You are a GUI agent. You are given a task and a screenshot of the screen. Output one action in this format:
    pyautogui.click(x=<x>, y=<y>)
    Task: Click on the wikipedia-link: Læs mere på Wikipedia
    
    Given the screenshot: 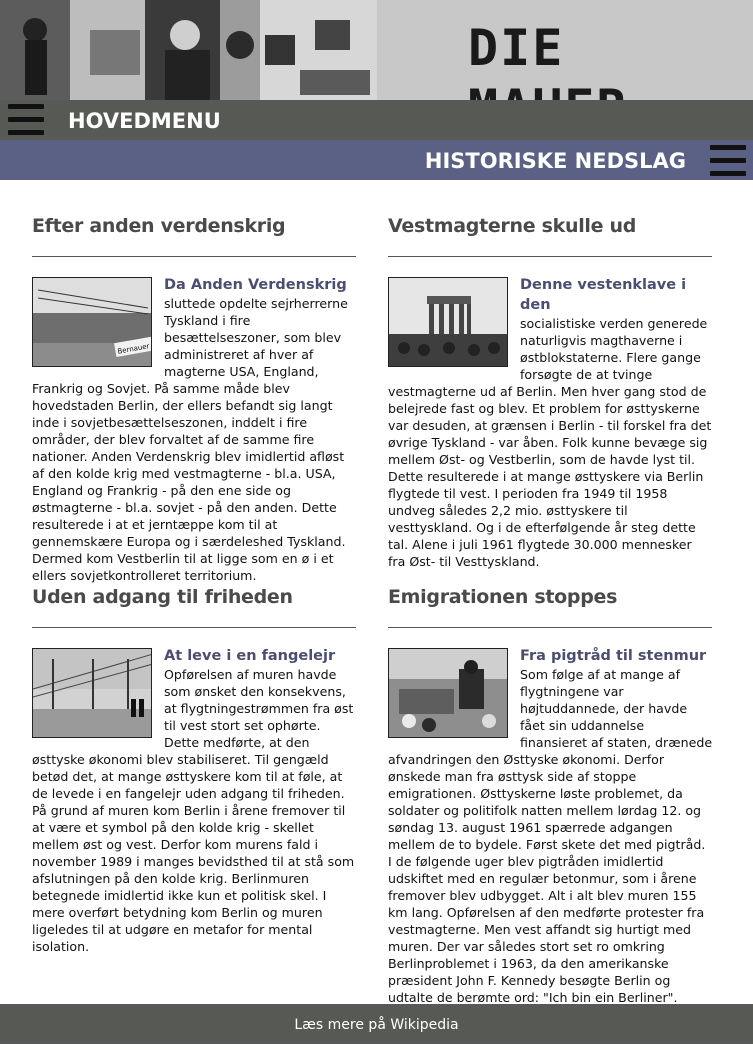 What is the action you would take?
    pyautogui.click(x=376, y=1025)
    